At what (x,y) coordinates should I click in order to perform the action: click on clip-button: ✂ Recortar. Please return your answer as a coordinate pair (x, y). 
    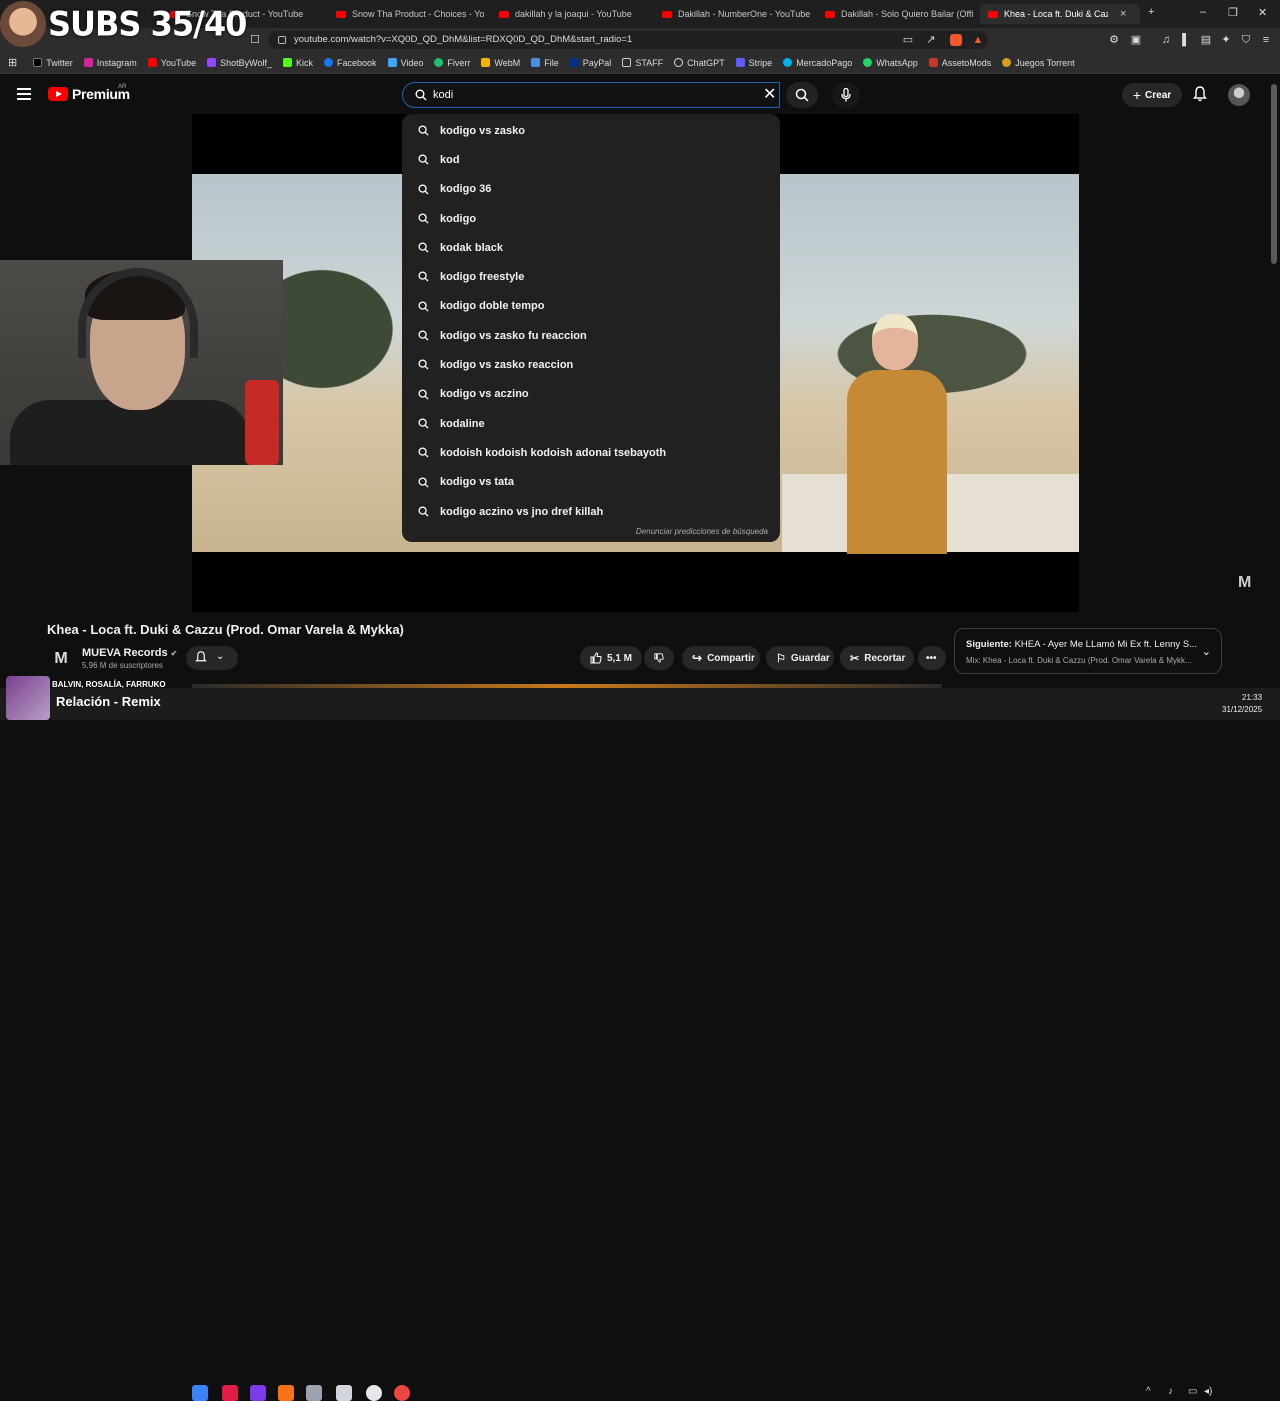
    Looking at the image, I should click on (877, 658).